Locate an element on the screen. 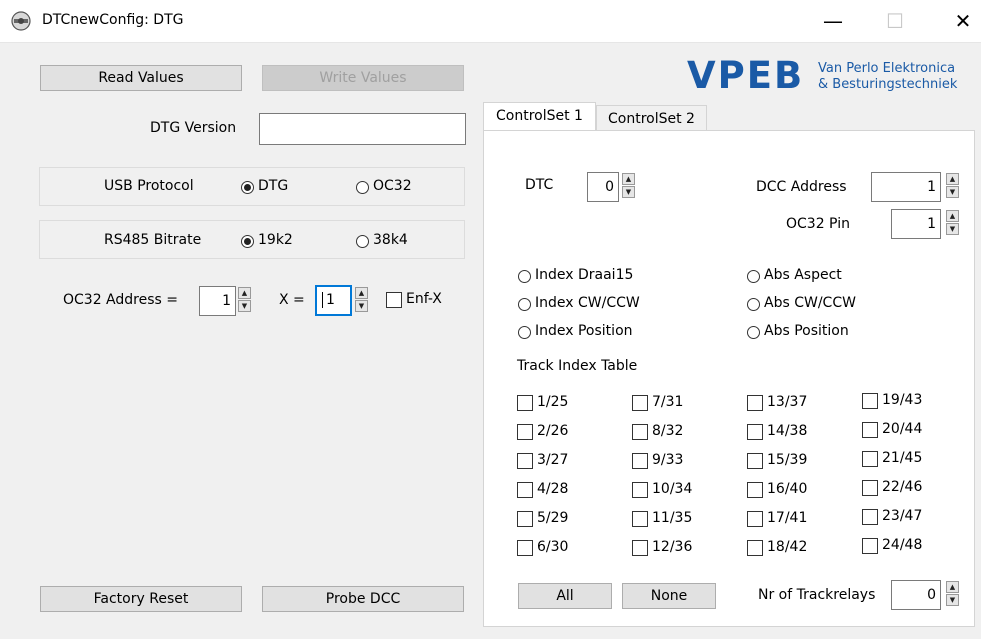 Image resolution: width=981 pixels, height=639 pixels. track-label: 24/48 is located at coordinates (902, 545).